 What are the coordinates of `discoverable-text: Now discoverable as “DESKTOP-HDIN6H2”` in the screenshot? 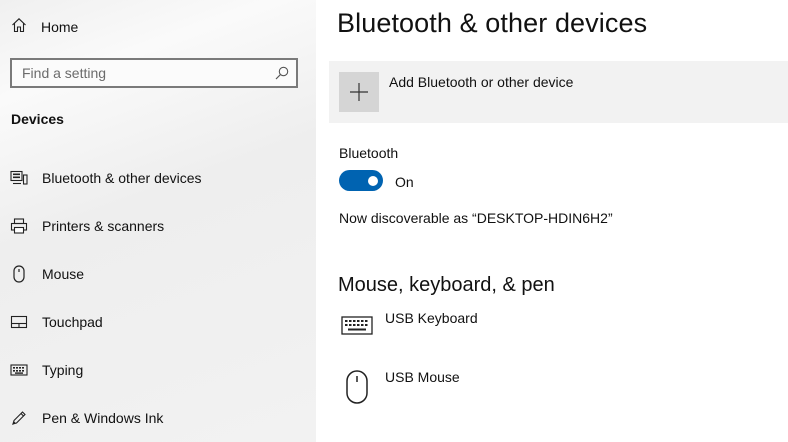 It's located at (476, 218).